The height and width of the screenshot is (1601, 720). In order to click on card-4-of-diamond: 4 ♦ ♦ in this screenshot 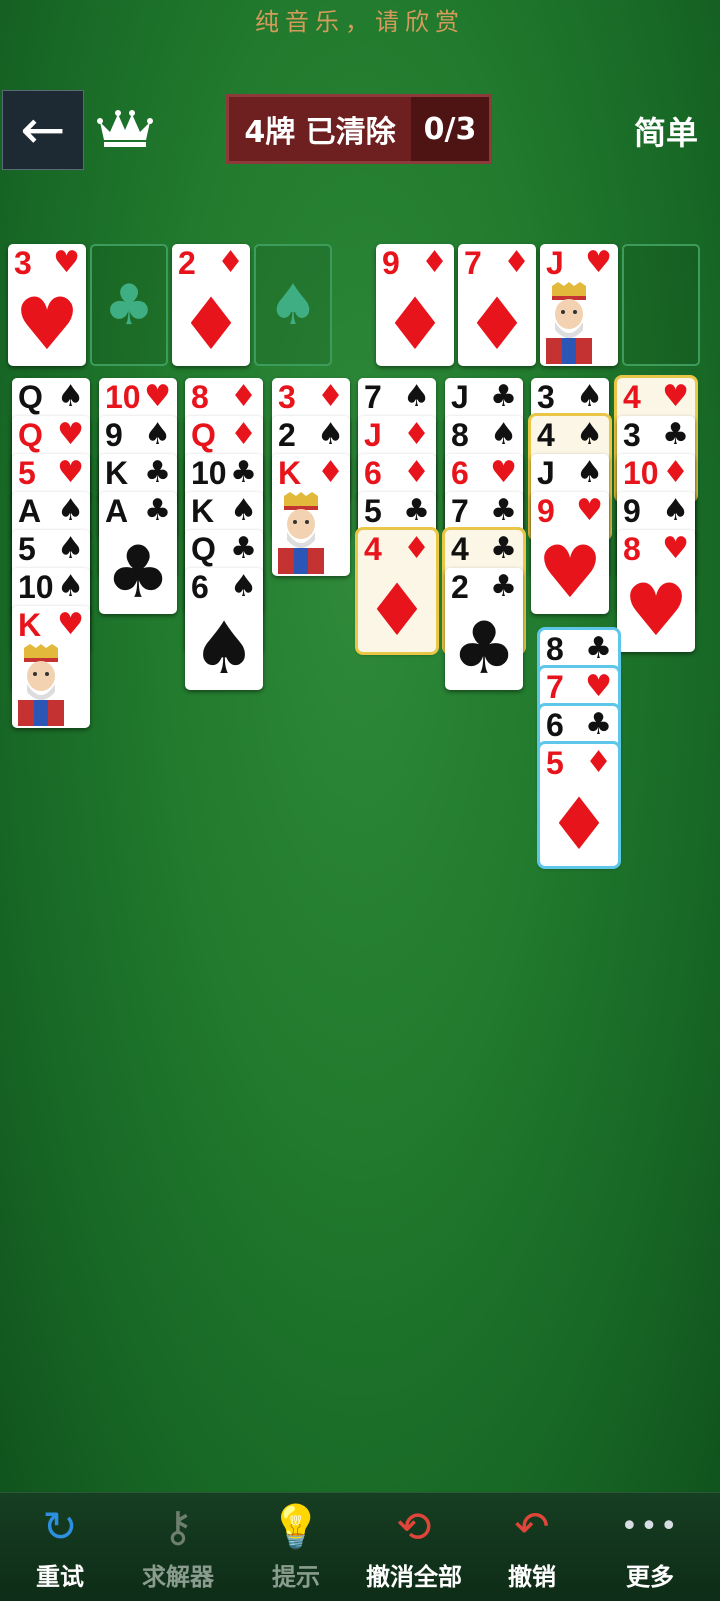, I will do `click(397, 591)`.